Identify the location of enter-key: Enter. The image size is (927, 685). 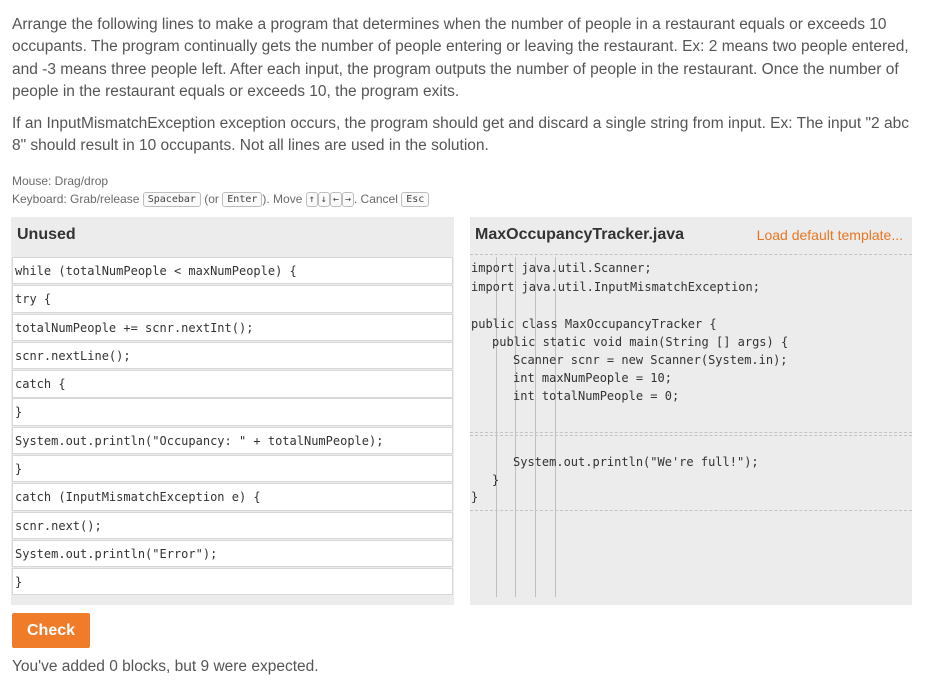
(242, 199).